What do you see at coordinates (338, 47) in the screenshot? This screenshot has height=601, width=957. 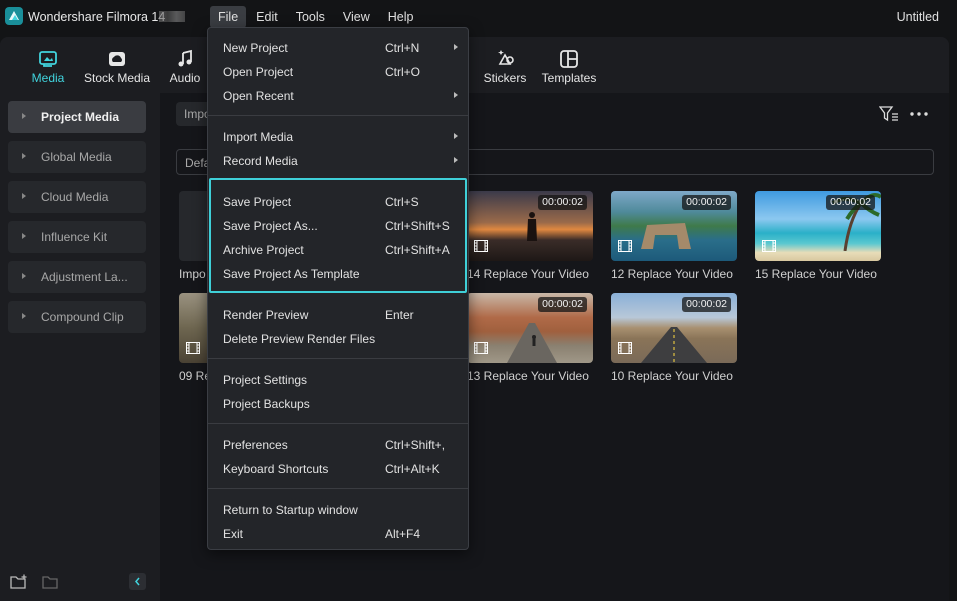 I see `menu-new-project: New Project Ctrl+N` at bounding box center [338, 47].